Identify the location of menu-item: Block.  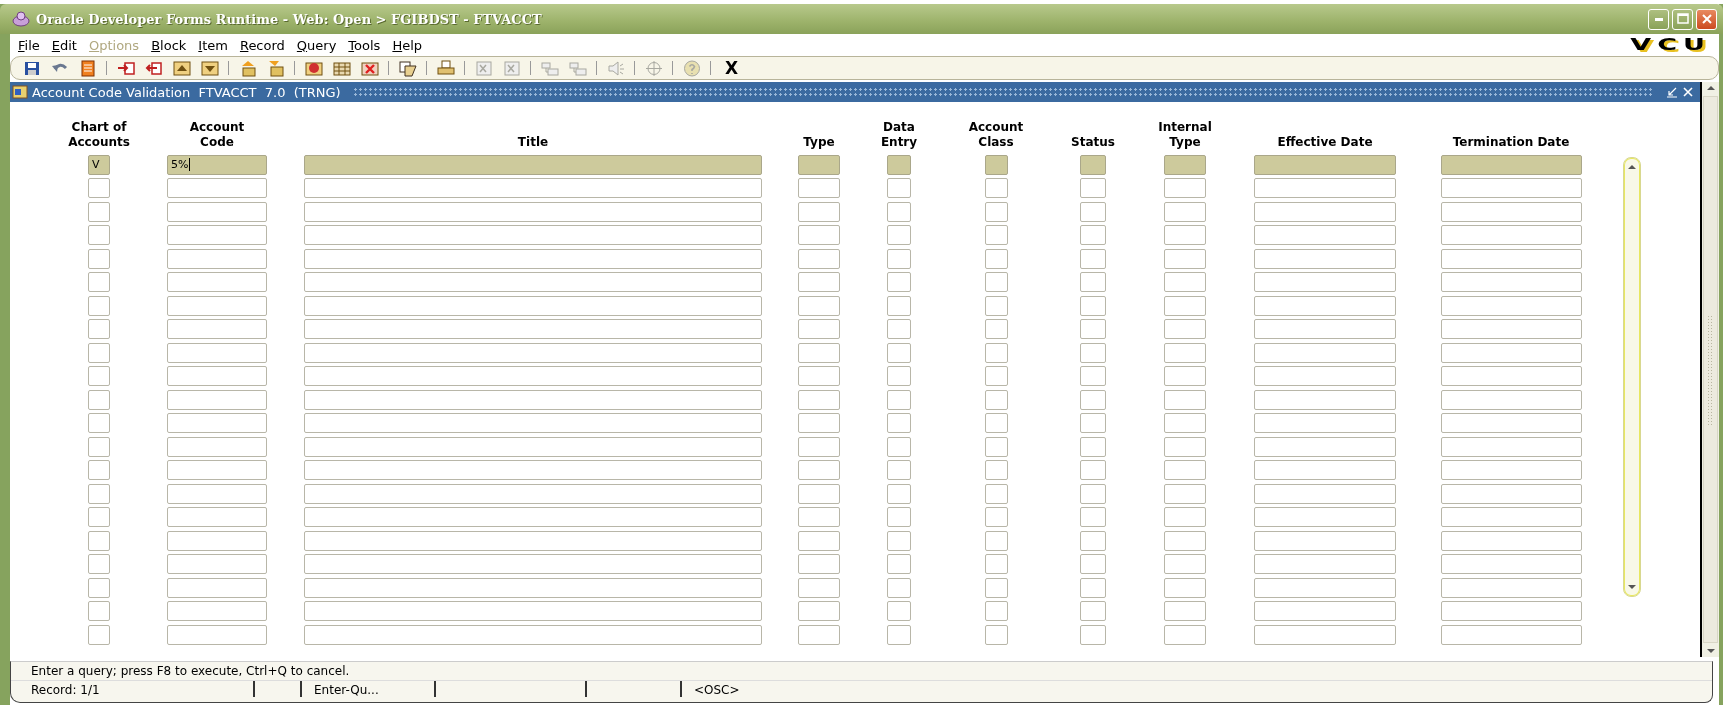
(169, 45).